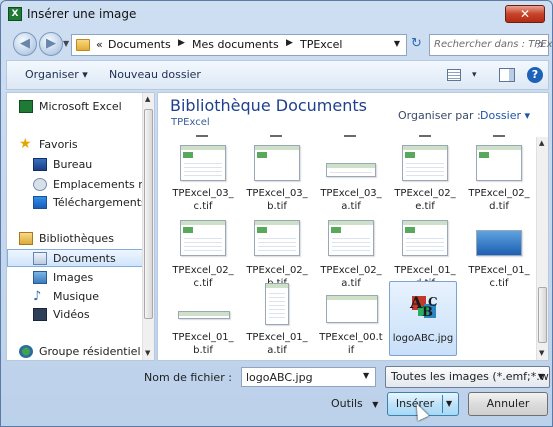 Image resolution: width=553 pixels, height=427 pixels. I want to click on view-dropdown-icon: ▾, so click(474, 75).